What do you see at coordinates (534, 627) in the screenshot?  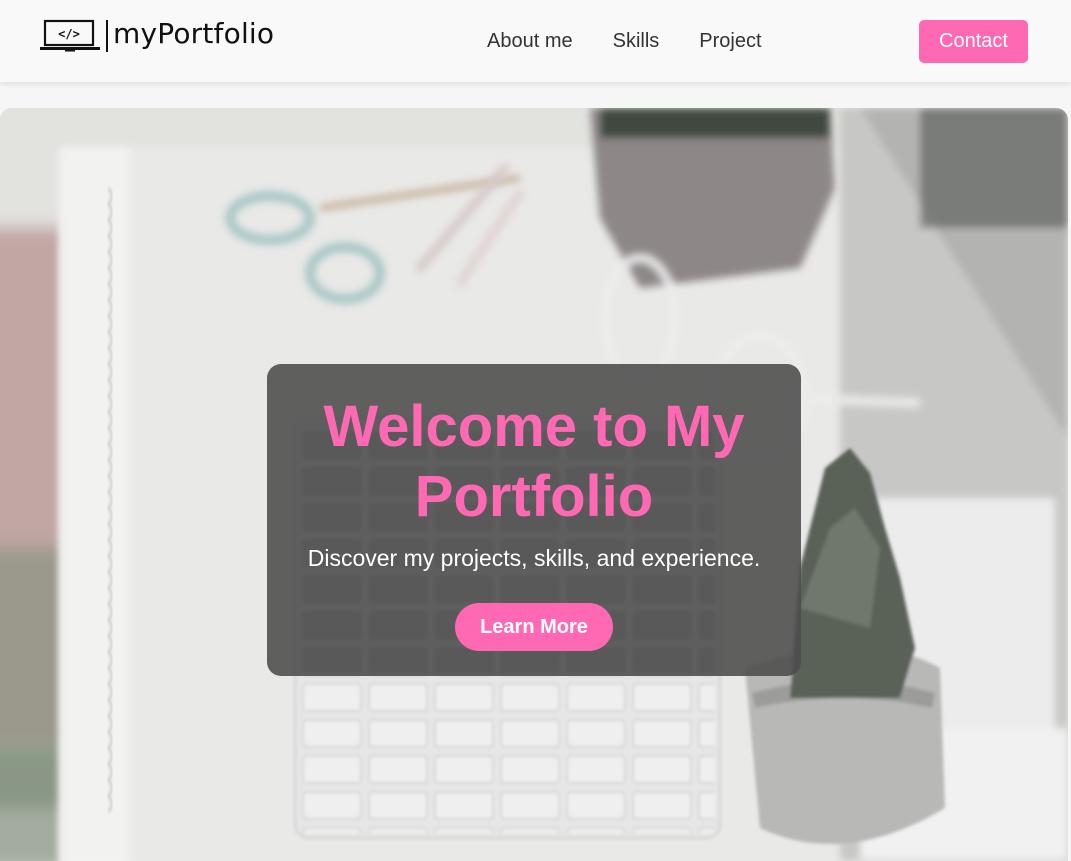 I see `learn-more-button: Learn More` at bounding box center [534, 627].